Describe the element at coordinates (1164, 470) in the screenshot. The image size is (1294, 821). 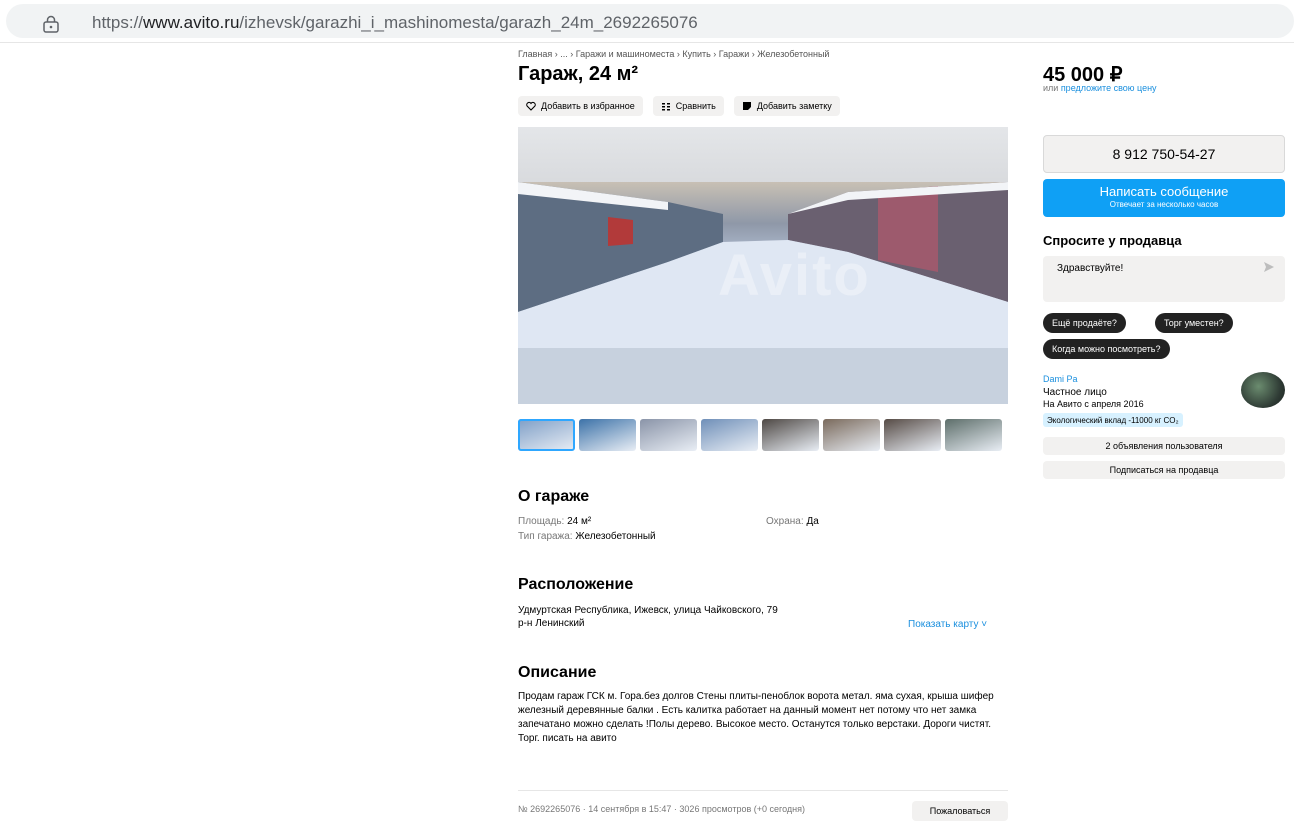
I see `subscribe-seller-button: Подписаться на продавца` at that location.